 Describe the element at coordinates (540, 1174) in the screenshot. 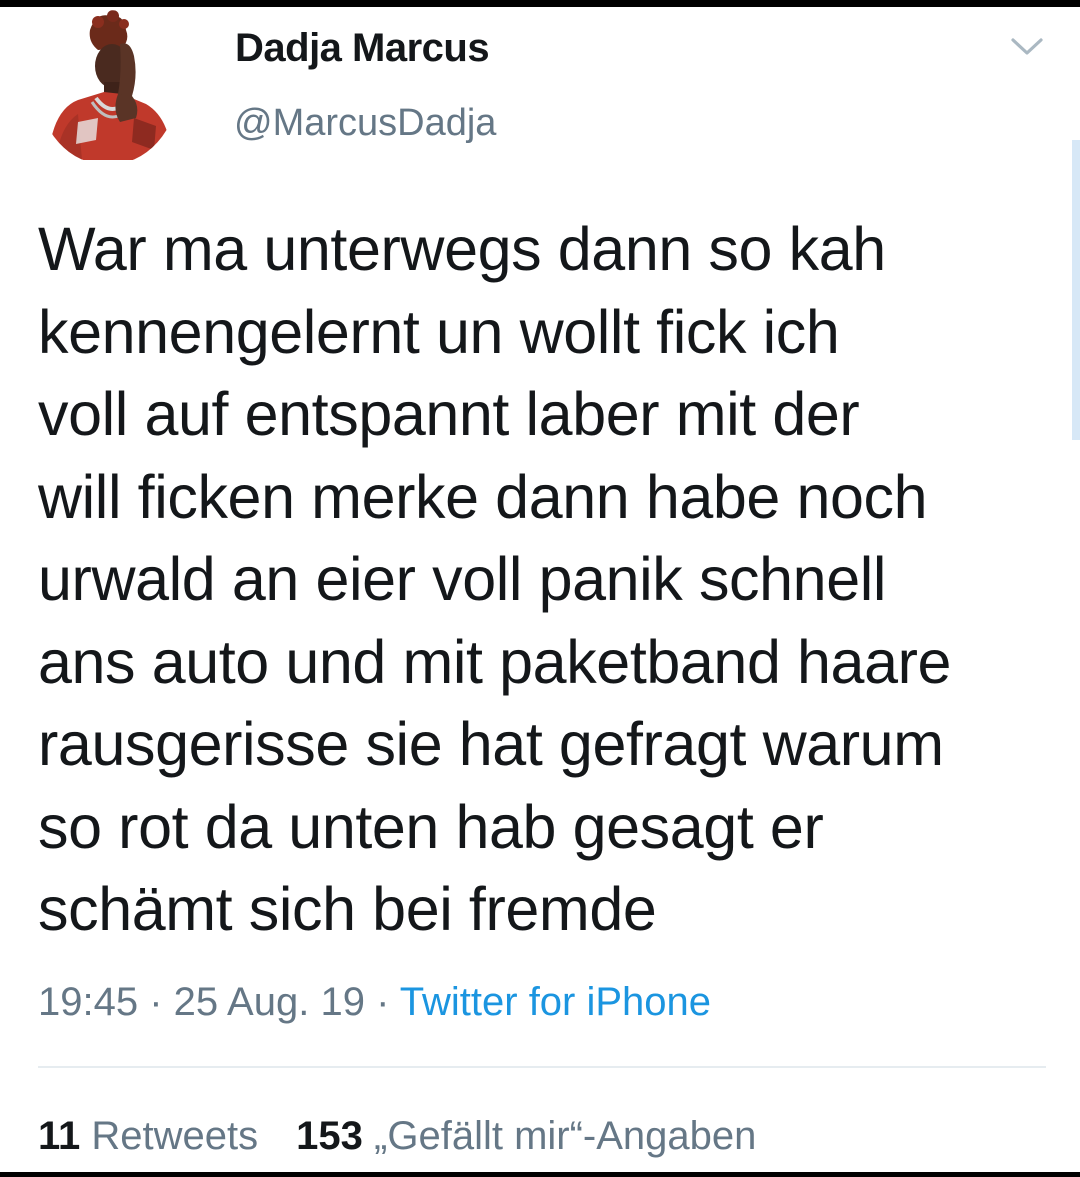

I see `bottom-border` at that location.